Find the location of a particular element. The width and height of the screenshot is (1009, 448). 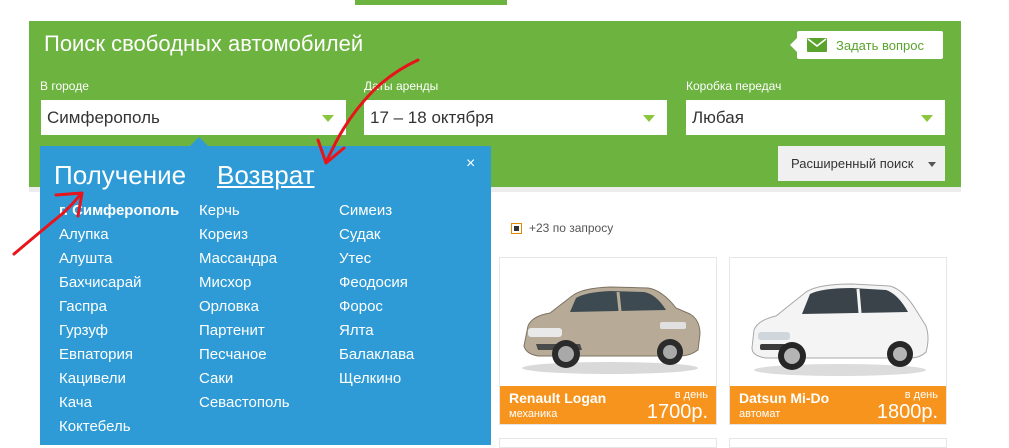

car-image-datsun-mi-do is located at coordinates (840, 329).